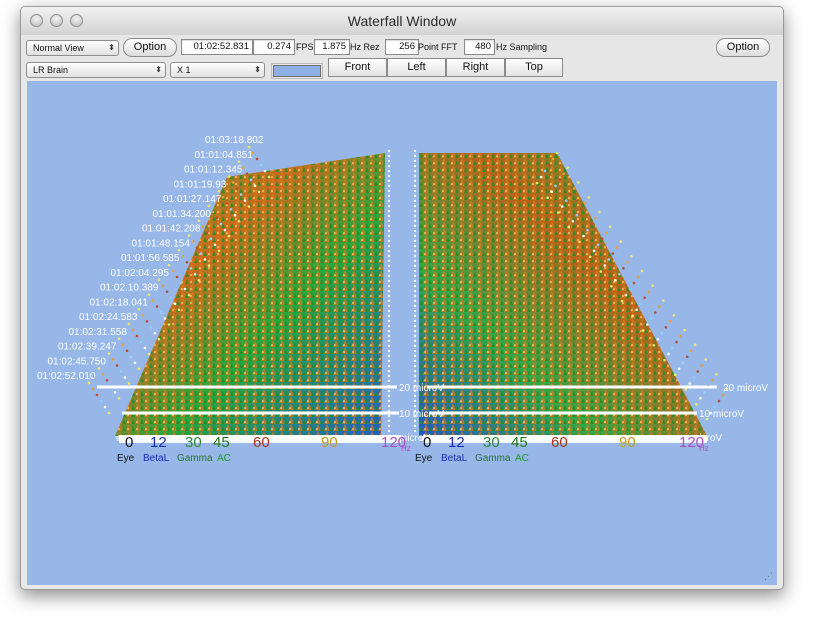  Describe the element at coordinates (129, 288) in the screenshot. I see `timestamp-label: 01:02:10.389` at that location.